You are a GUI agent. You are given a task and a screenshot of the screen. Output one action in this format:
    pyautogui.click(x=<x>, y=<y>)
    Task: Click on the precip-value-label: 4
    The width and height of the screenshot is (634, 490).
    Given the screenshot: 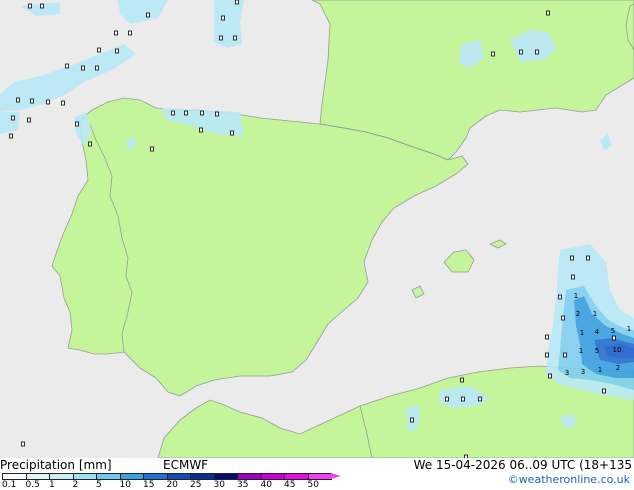 What is the action you would take?
    pyautogui.click(x=597, y=332)
    